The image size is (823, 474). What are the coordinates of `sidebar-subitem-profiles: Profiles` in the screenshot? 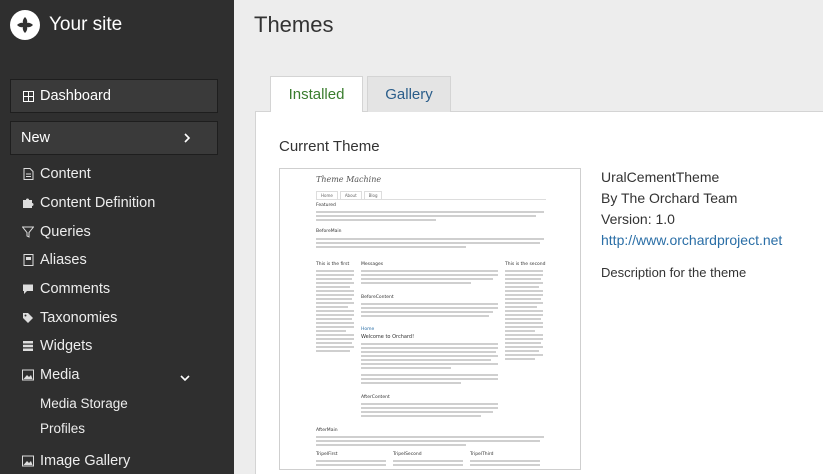 It's located at (62, 428).